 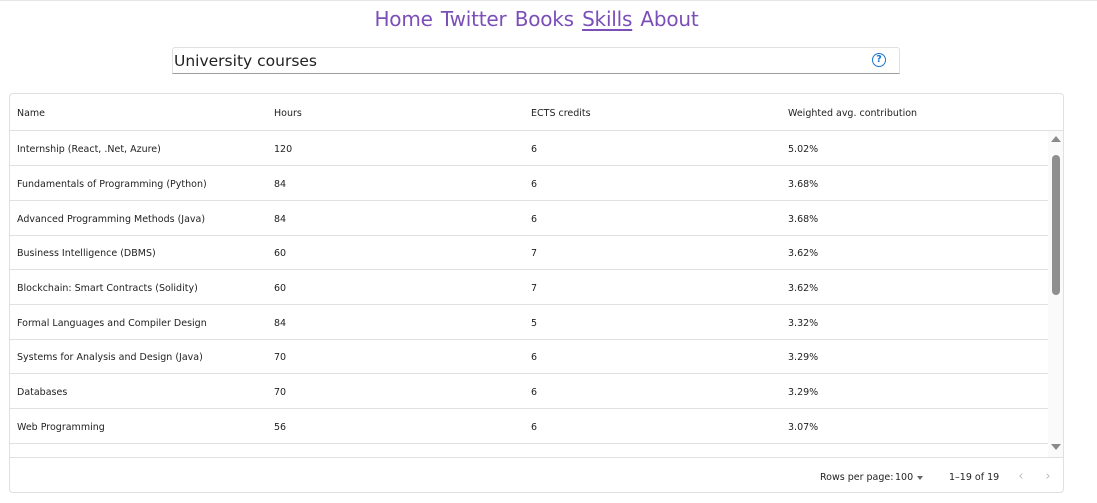 I want to click on cell-name: Blockchain: Smart Contracts (Solidity), so click(x=107, y=288).